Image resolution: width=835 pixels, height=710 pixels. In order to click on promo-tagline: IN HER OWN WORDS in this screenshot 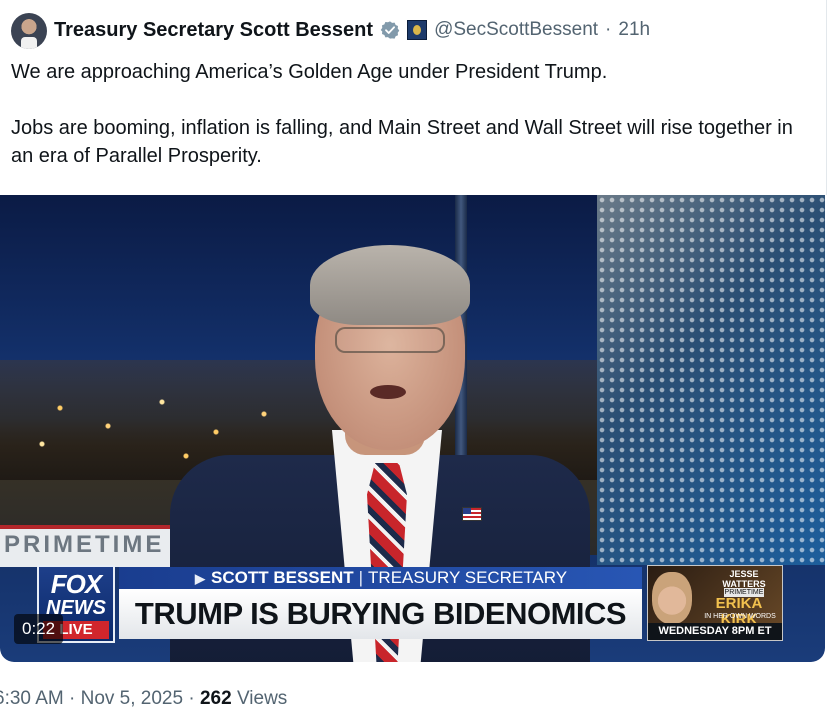, I will do `click(740, 616)`.